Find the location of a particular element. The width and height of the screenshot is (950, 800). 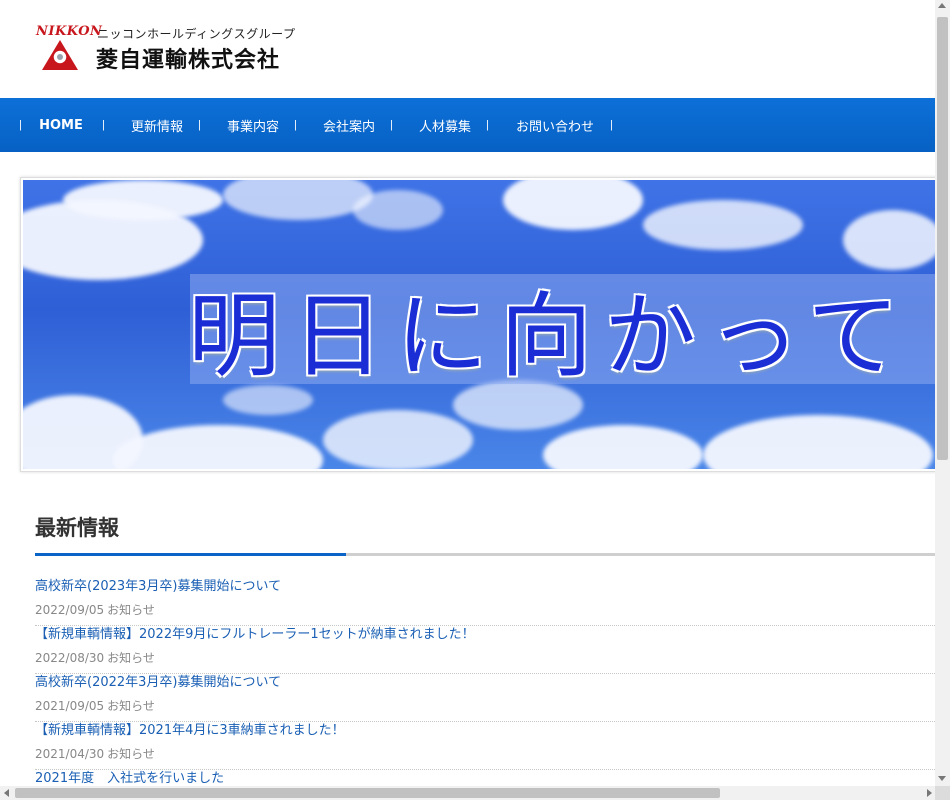

scroll-down-arrow-icon is located at coordinates (942, 778).